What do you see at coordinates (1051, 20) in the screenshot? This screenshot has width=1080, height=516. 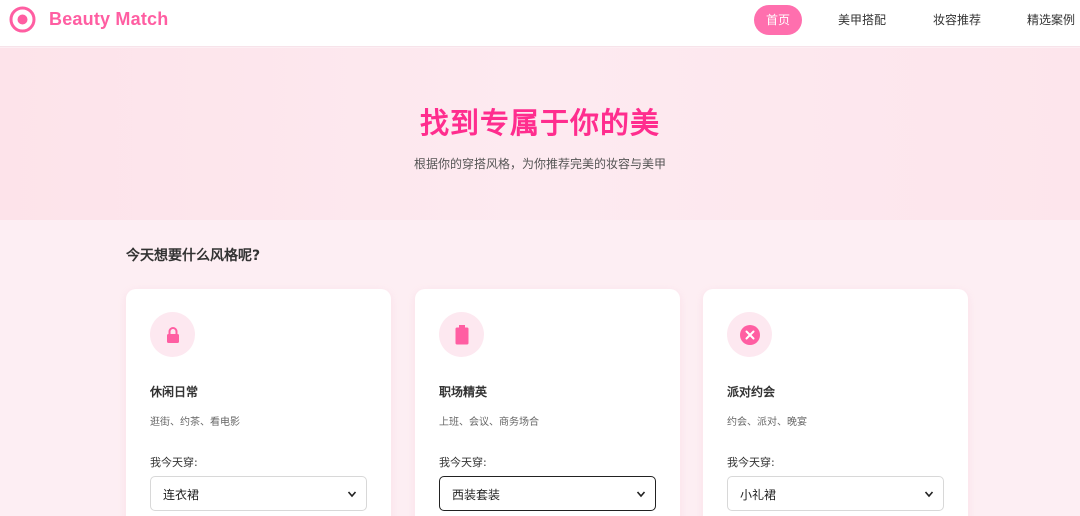 I see `nav-featured-cases: 精选案例` at bounding box center [1051, 20].